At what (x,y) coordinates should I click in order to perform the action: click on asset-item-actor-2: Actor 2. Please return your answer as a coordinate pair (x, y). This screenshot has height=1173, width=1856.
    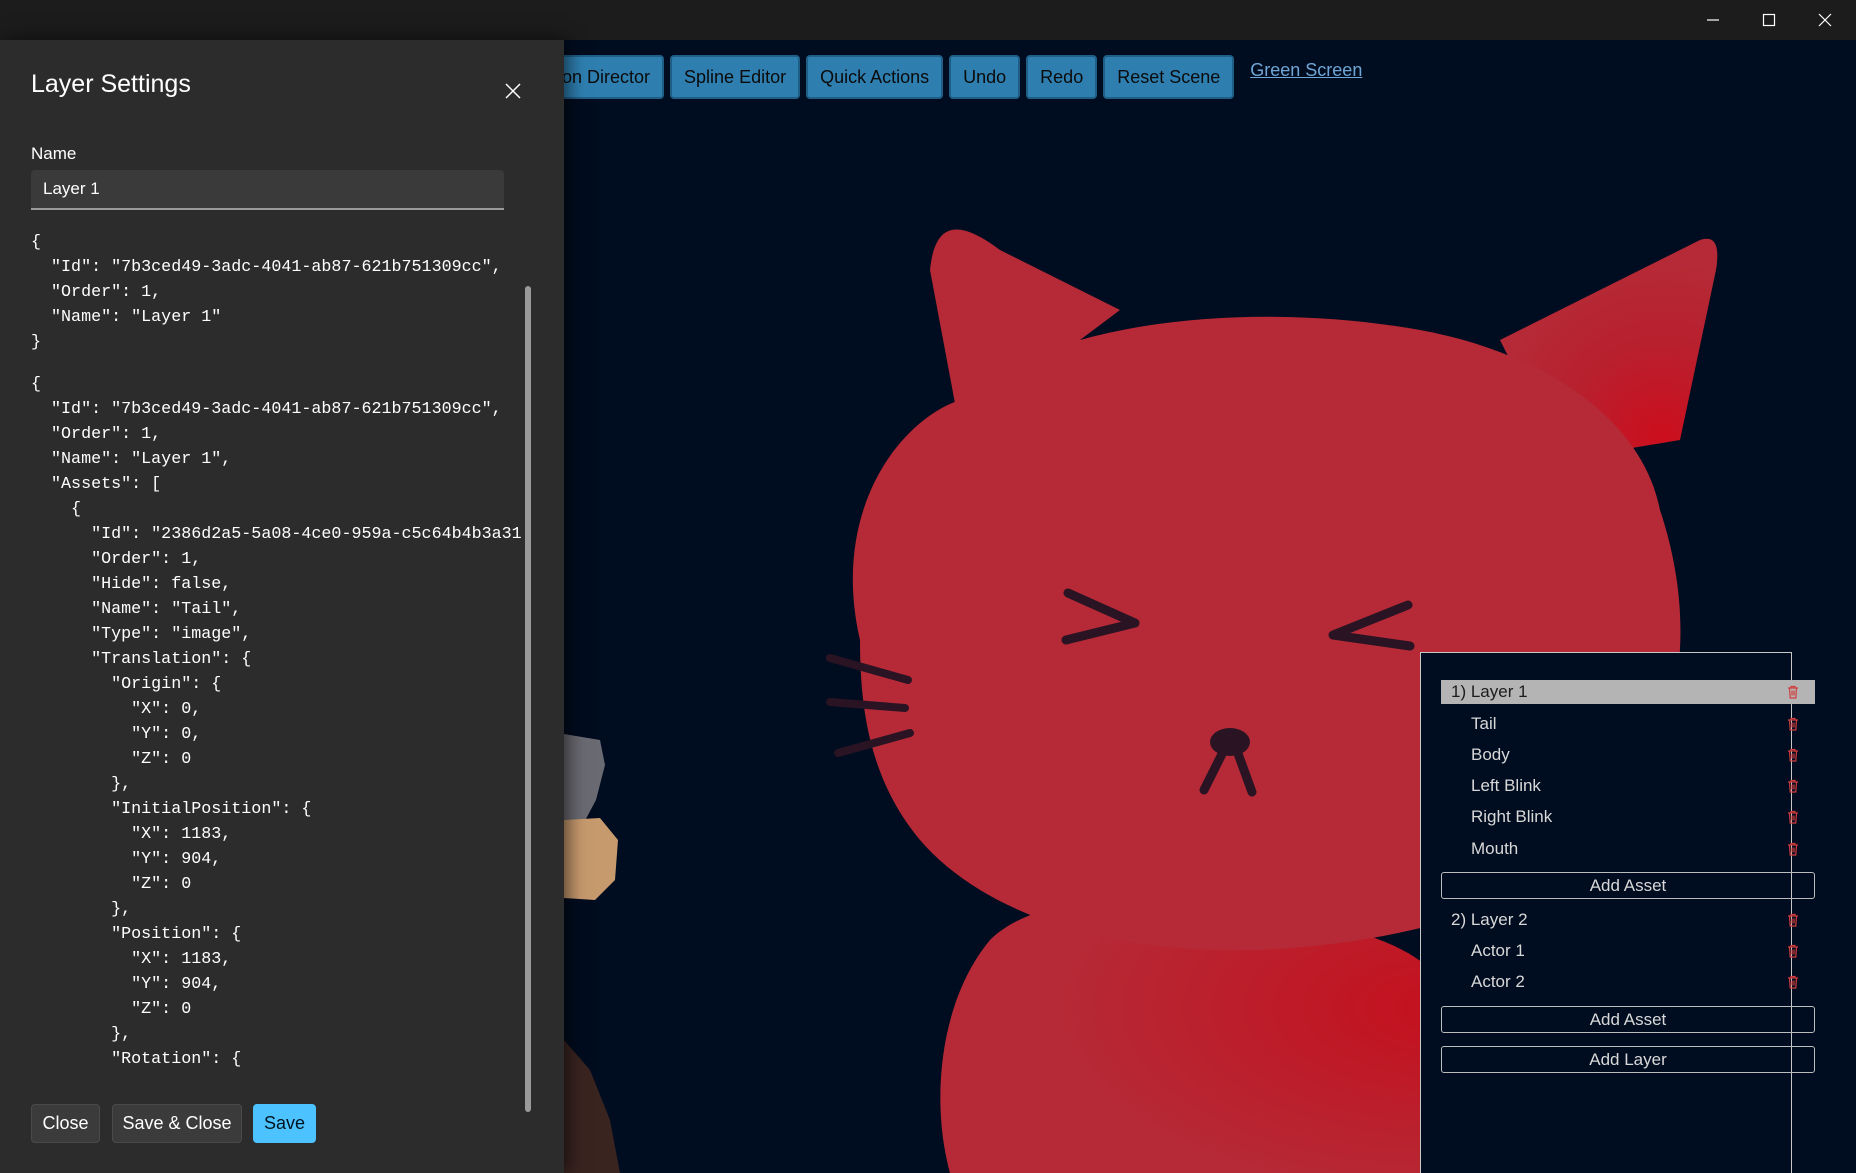
    Looking at the image, I should click on (1628, 982).